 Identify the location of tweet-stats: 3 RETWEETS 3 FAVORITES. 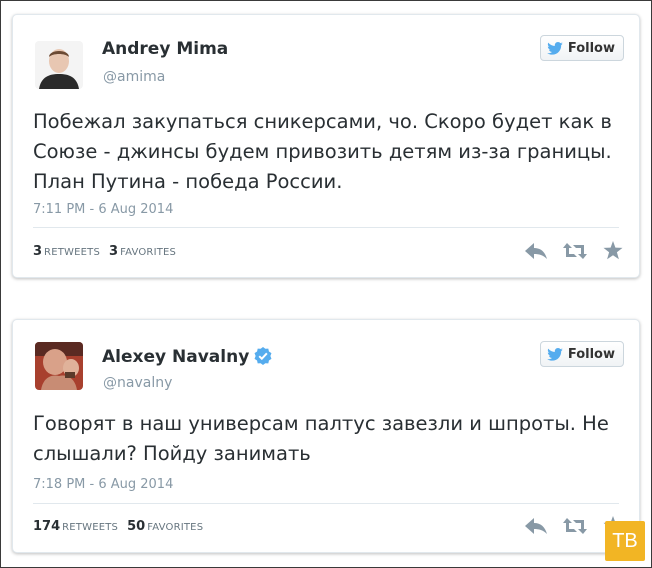
(109, 251).